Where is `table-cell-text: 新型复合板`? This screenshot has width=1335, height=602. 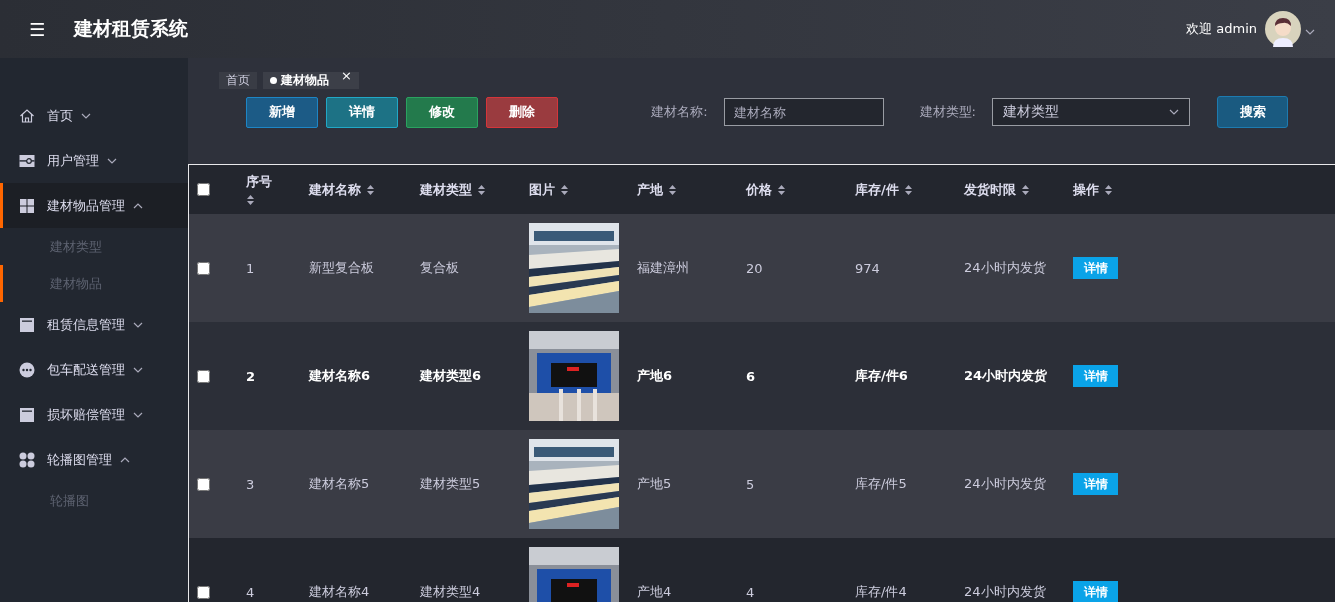 table-cell-text: 新型复合板 is located at coordinates (342, 268).